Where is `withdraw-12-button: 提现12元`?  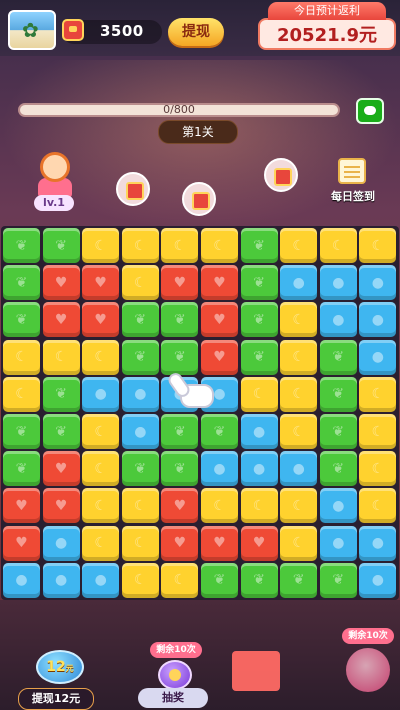
withdraw-12-button: 提现12元 is located at coordinates (56, 699).